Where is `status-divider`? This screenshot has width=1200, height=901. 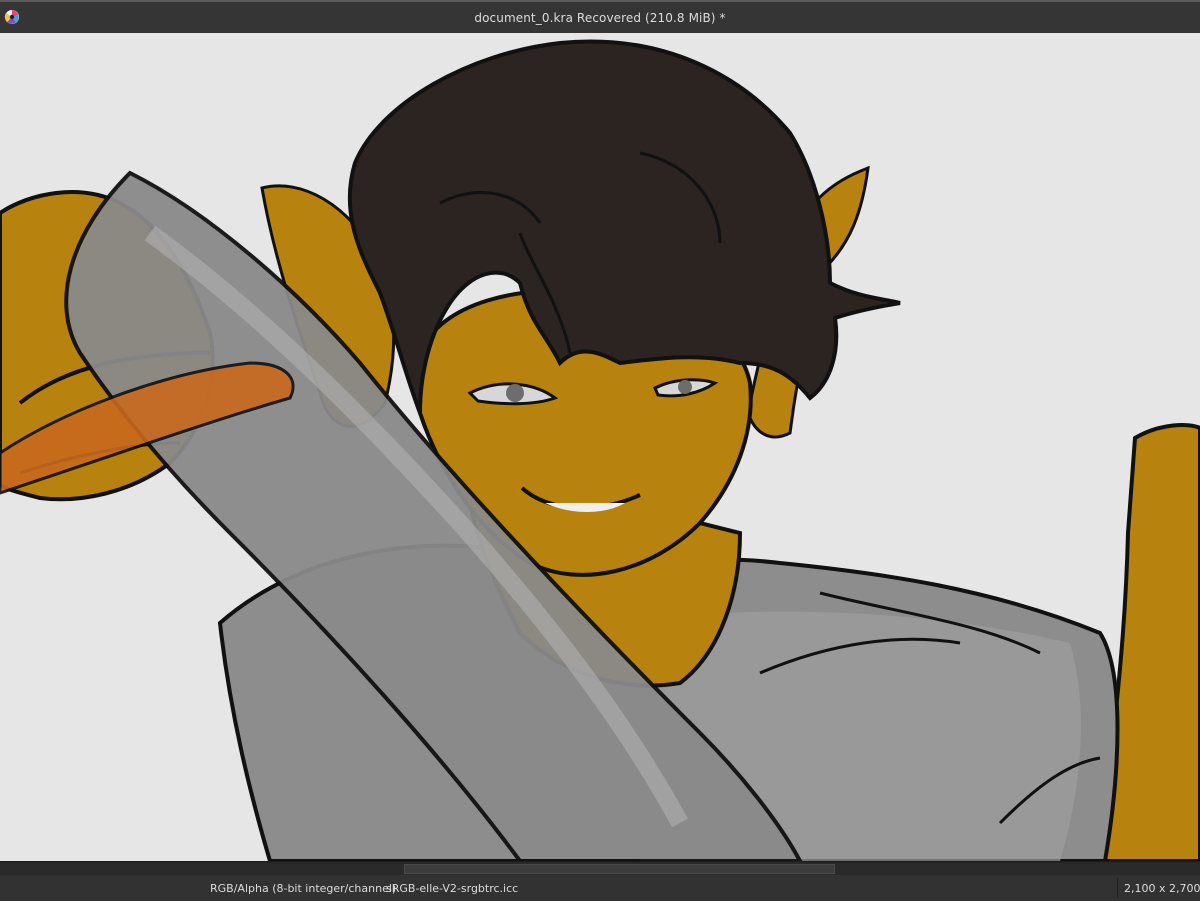 status-divider is located at coordinates (1117, 888).